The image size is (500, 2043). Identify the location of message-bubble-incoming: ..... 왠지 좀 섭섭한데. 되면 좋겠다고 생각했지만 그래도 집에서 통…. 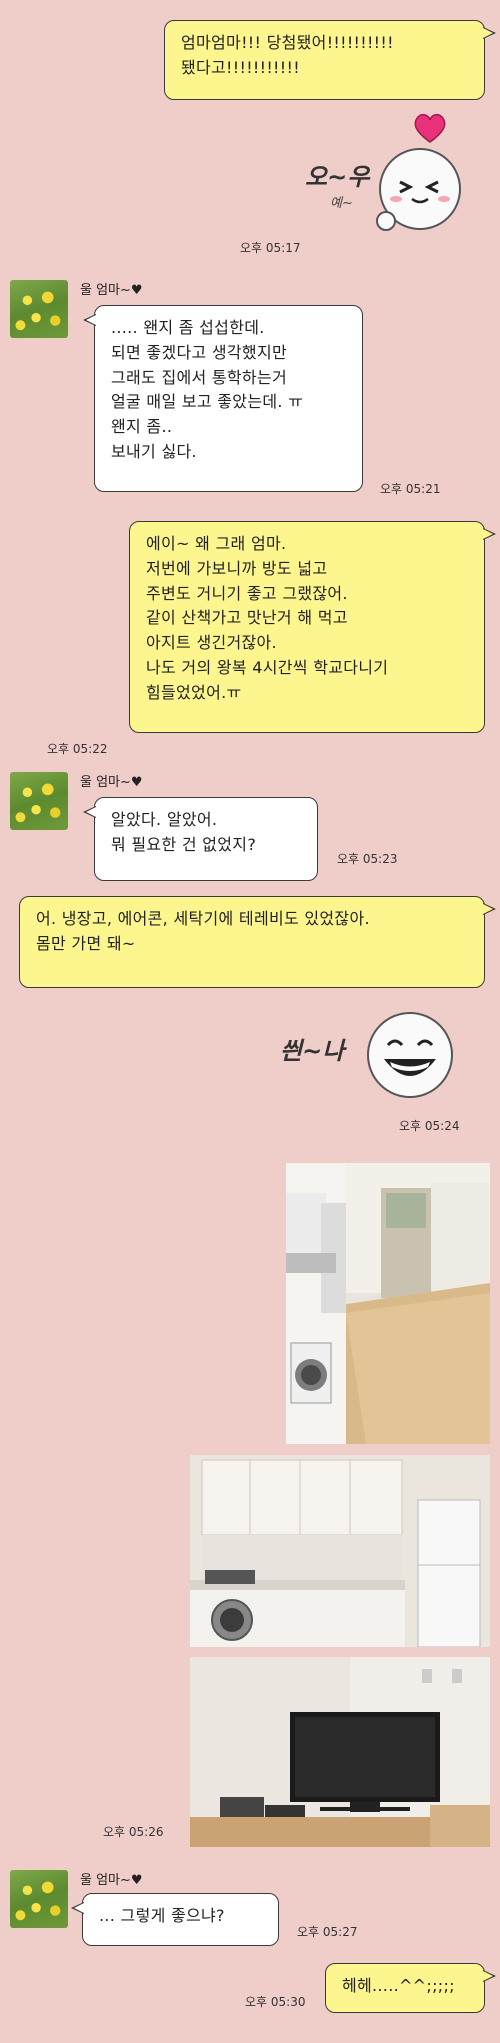
(223, 398).